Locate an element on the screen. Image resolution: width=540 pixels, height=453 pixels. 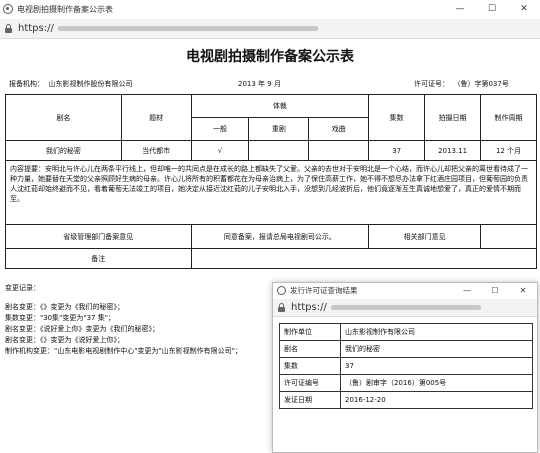
info-key: 发证日期 is located at coordinates (310, 400).